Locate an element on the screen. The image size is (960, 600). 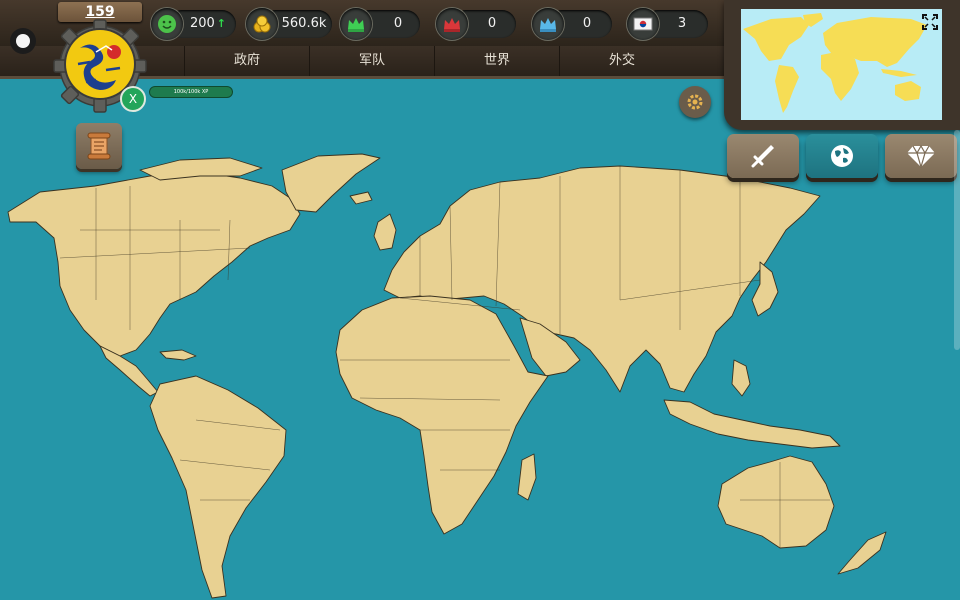
xp-label: 100k/100k XP is located at coordinates (191, 92).